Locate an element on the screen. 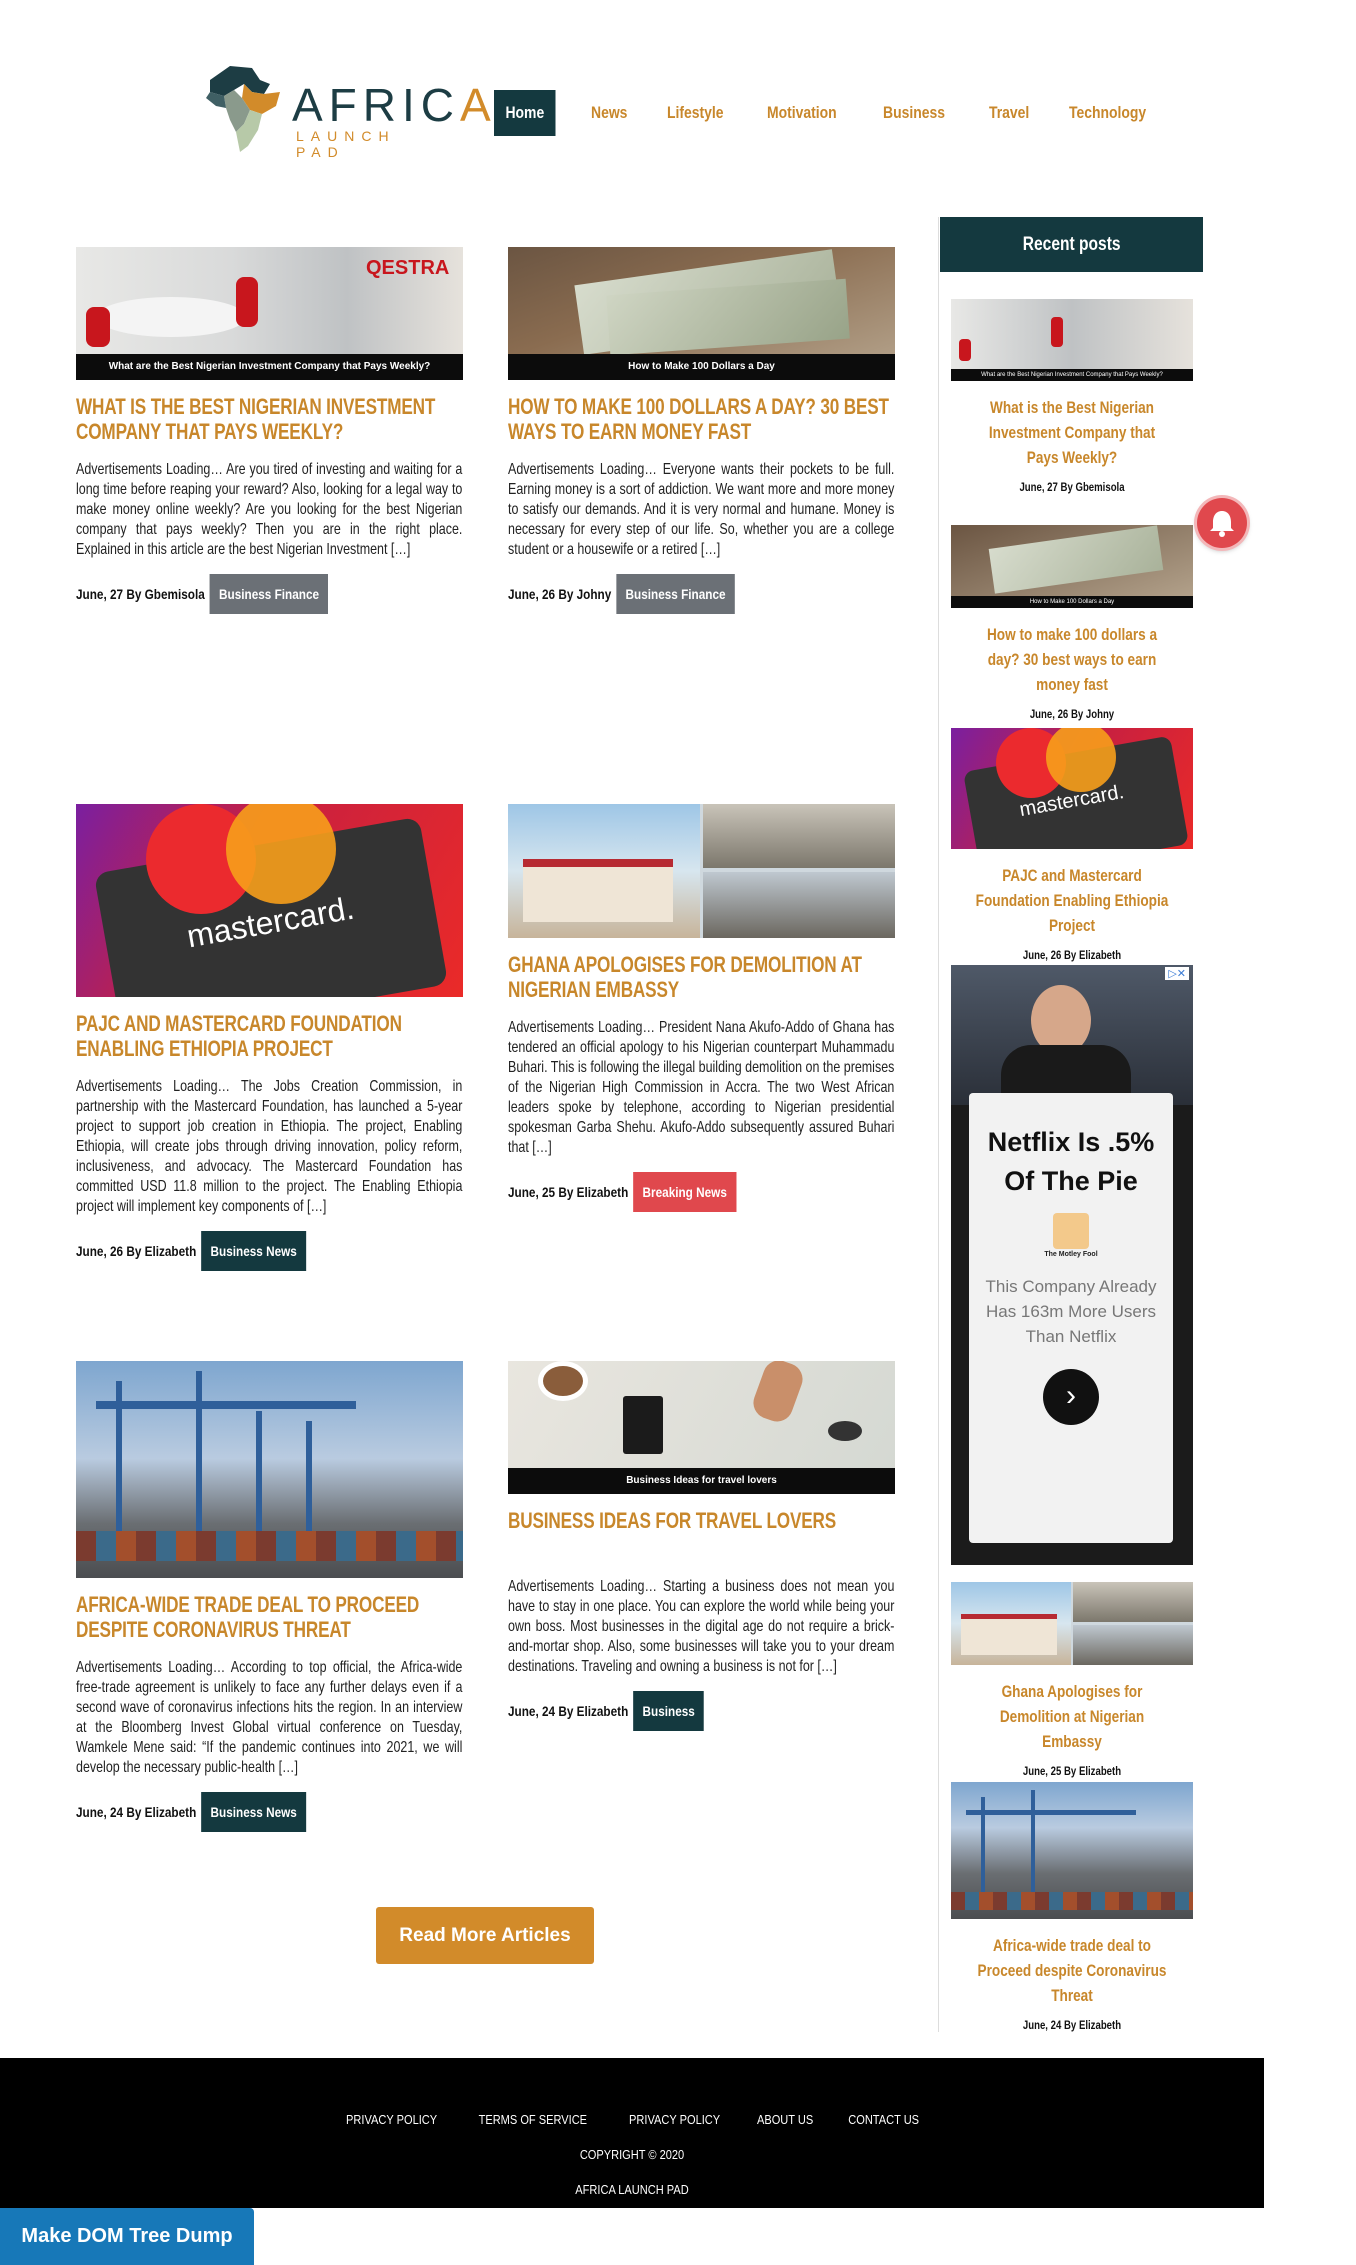  nav-technology: Technology is located at coordinates (1107, 113).